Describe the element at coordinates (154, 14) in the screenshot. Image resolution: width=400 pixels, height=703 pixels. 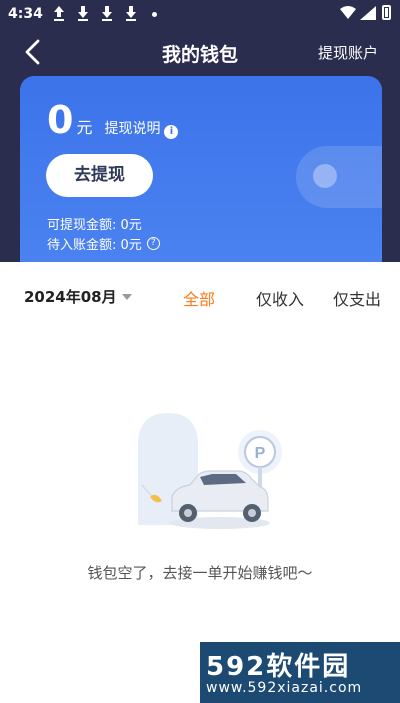
I see `notification-dot-icon` at that location.